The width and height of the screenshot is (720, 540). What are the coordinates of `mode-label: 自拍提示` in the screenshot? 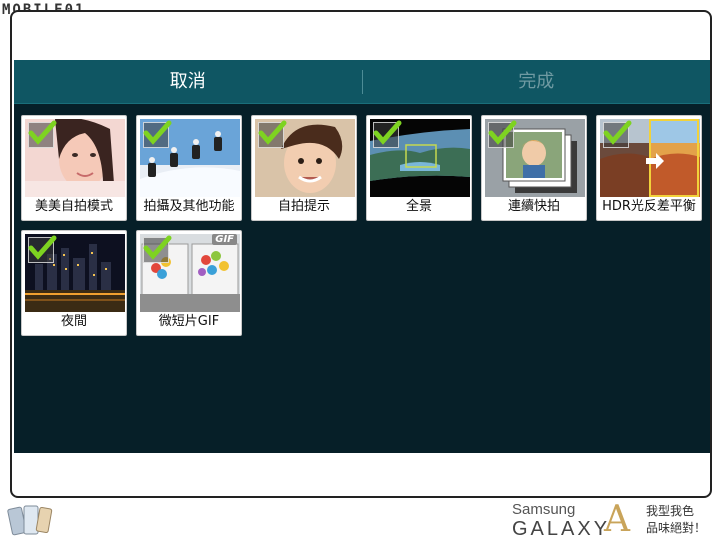 It's located at (303, 206).